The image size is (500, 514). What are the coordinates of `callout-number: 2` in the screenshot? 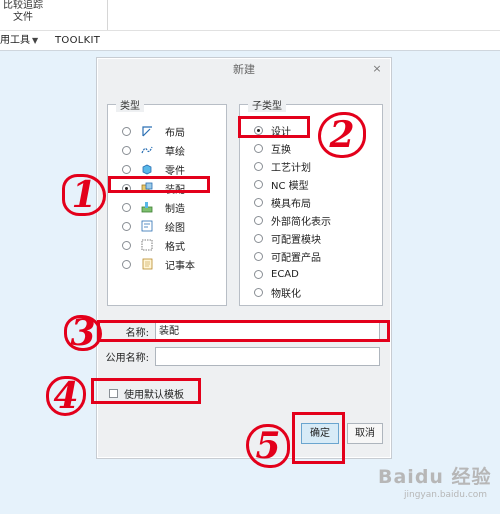 It's located at (342, 135).